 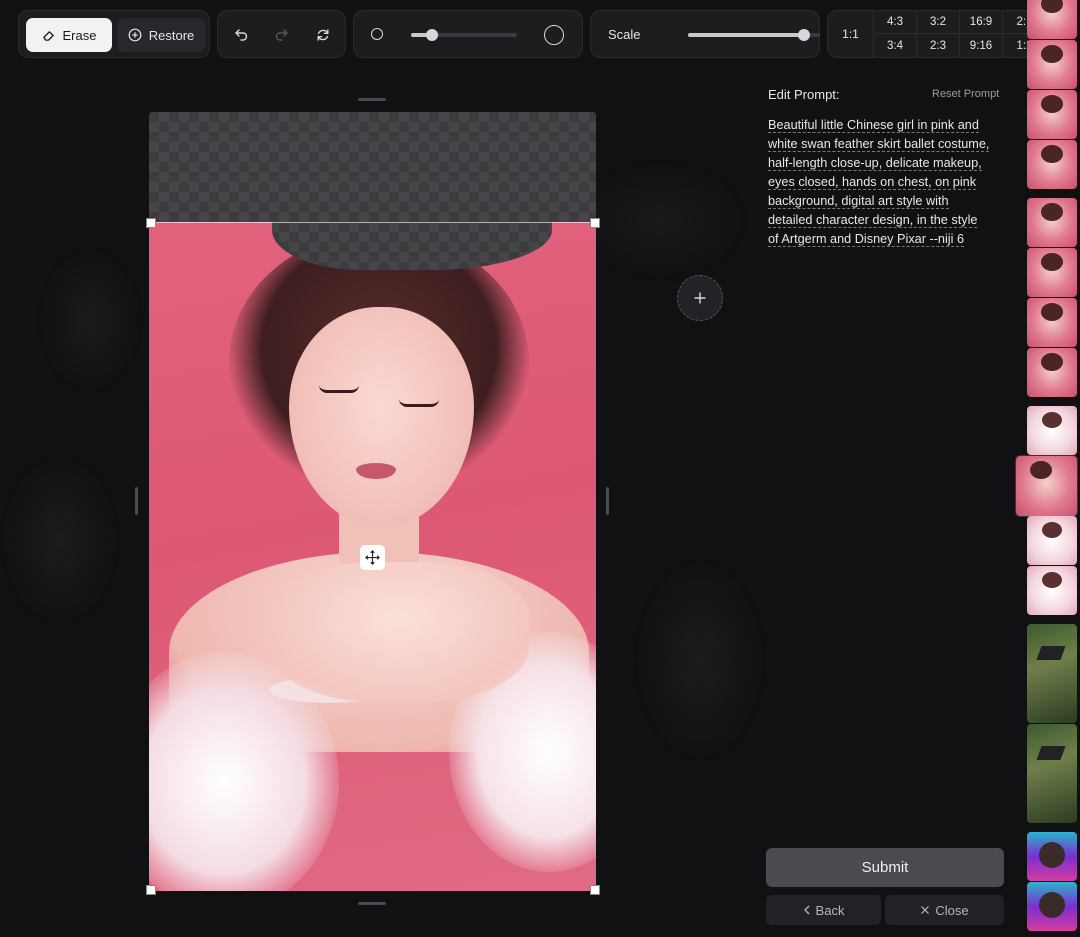 I want to click on brush-large-icon, so click(x=554, y=35).